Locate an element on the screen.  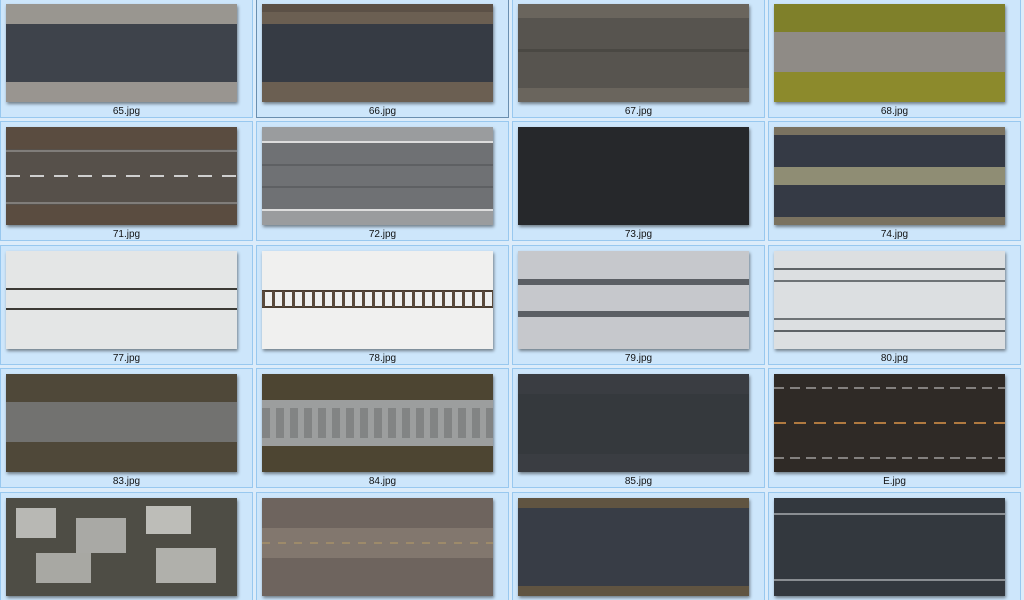
file-item: E.jpg is located at coordinates (894, 428).